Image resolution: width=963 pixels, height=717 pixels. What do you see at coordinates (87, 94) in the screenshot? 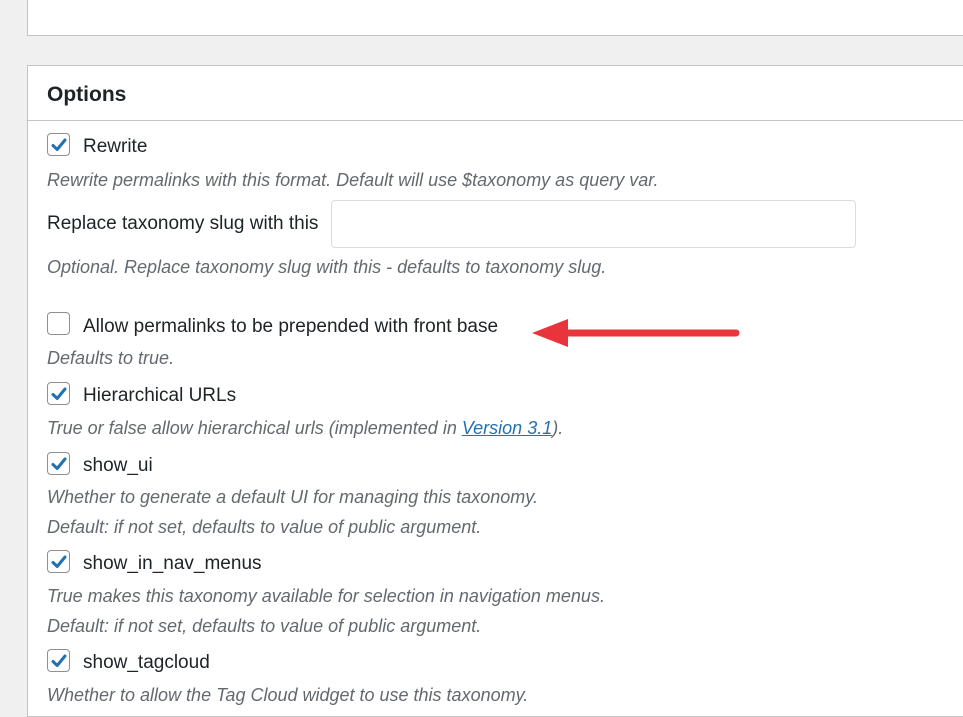
I see `section-title: Options` at bounding box center [87, 94].